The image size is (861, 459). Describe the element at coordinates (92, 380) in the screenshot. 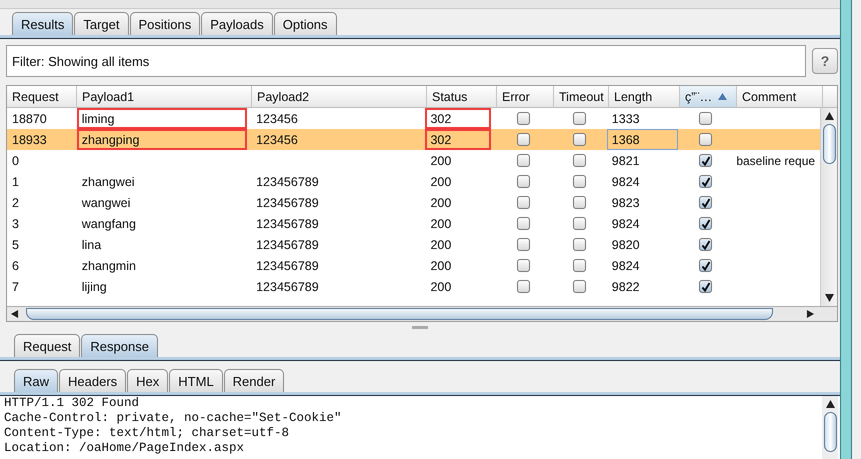

I see `tab: Headers` at that location.